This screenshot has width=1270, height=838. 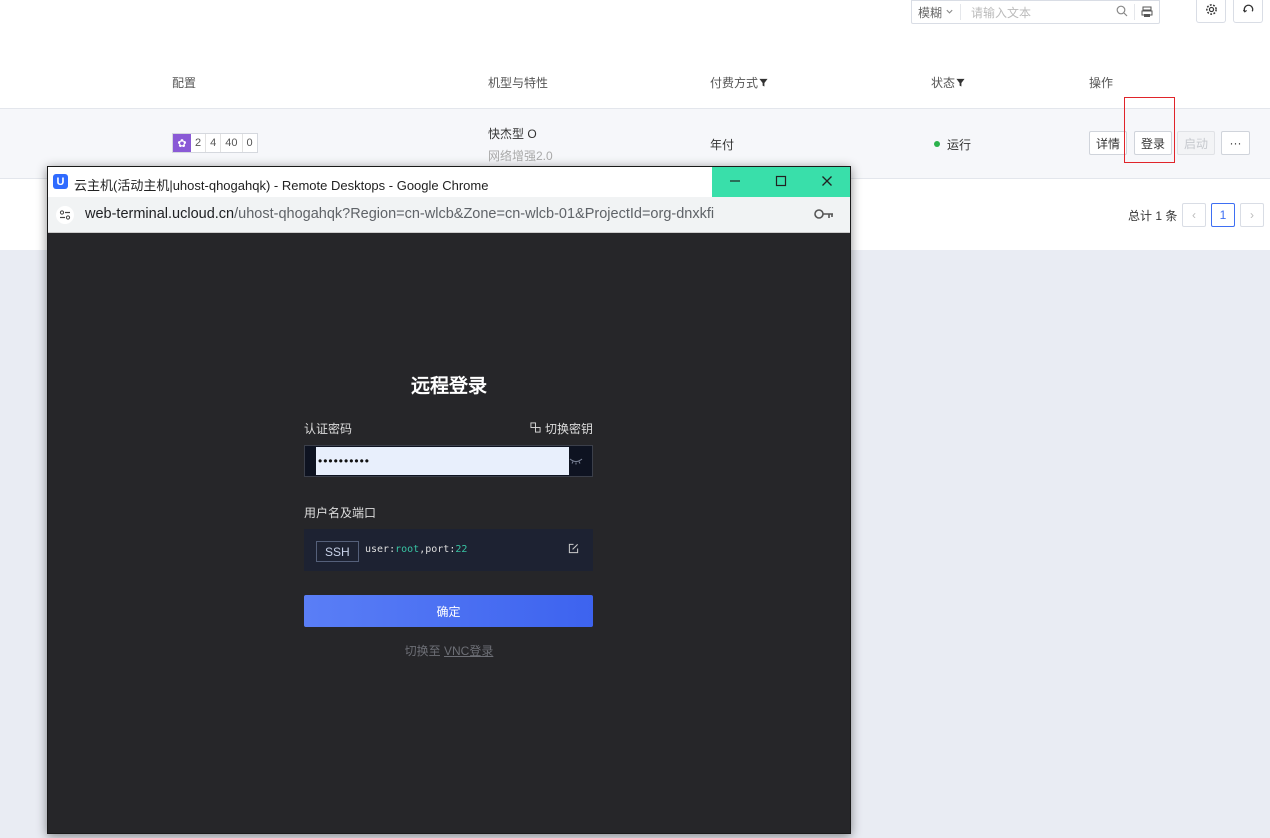 I want to click on port-key: port, so click(x=437, y=549).